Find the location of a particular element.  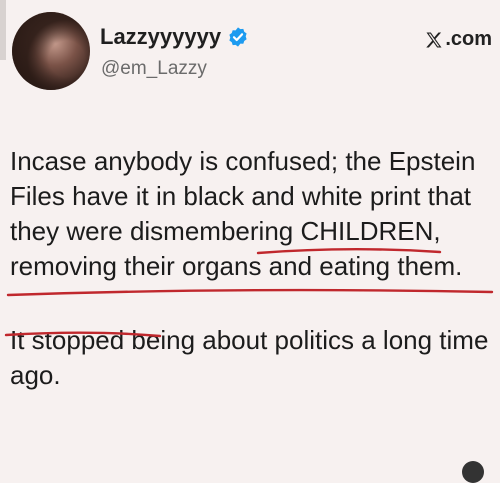

display-name: Lazzyyyyyy is located at coordinates (160, 37).